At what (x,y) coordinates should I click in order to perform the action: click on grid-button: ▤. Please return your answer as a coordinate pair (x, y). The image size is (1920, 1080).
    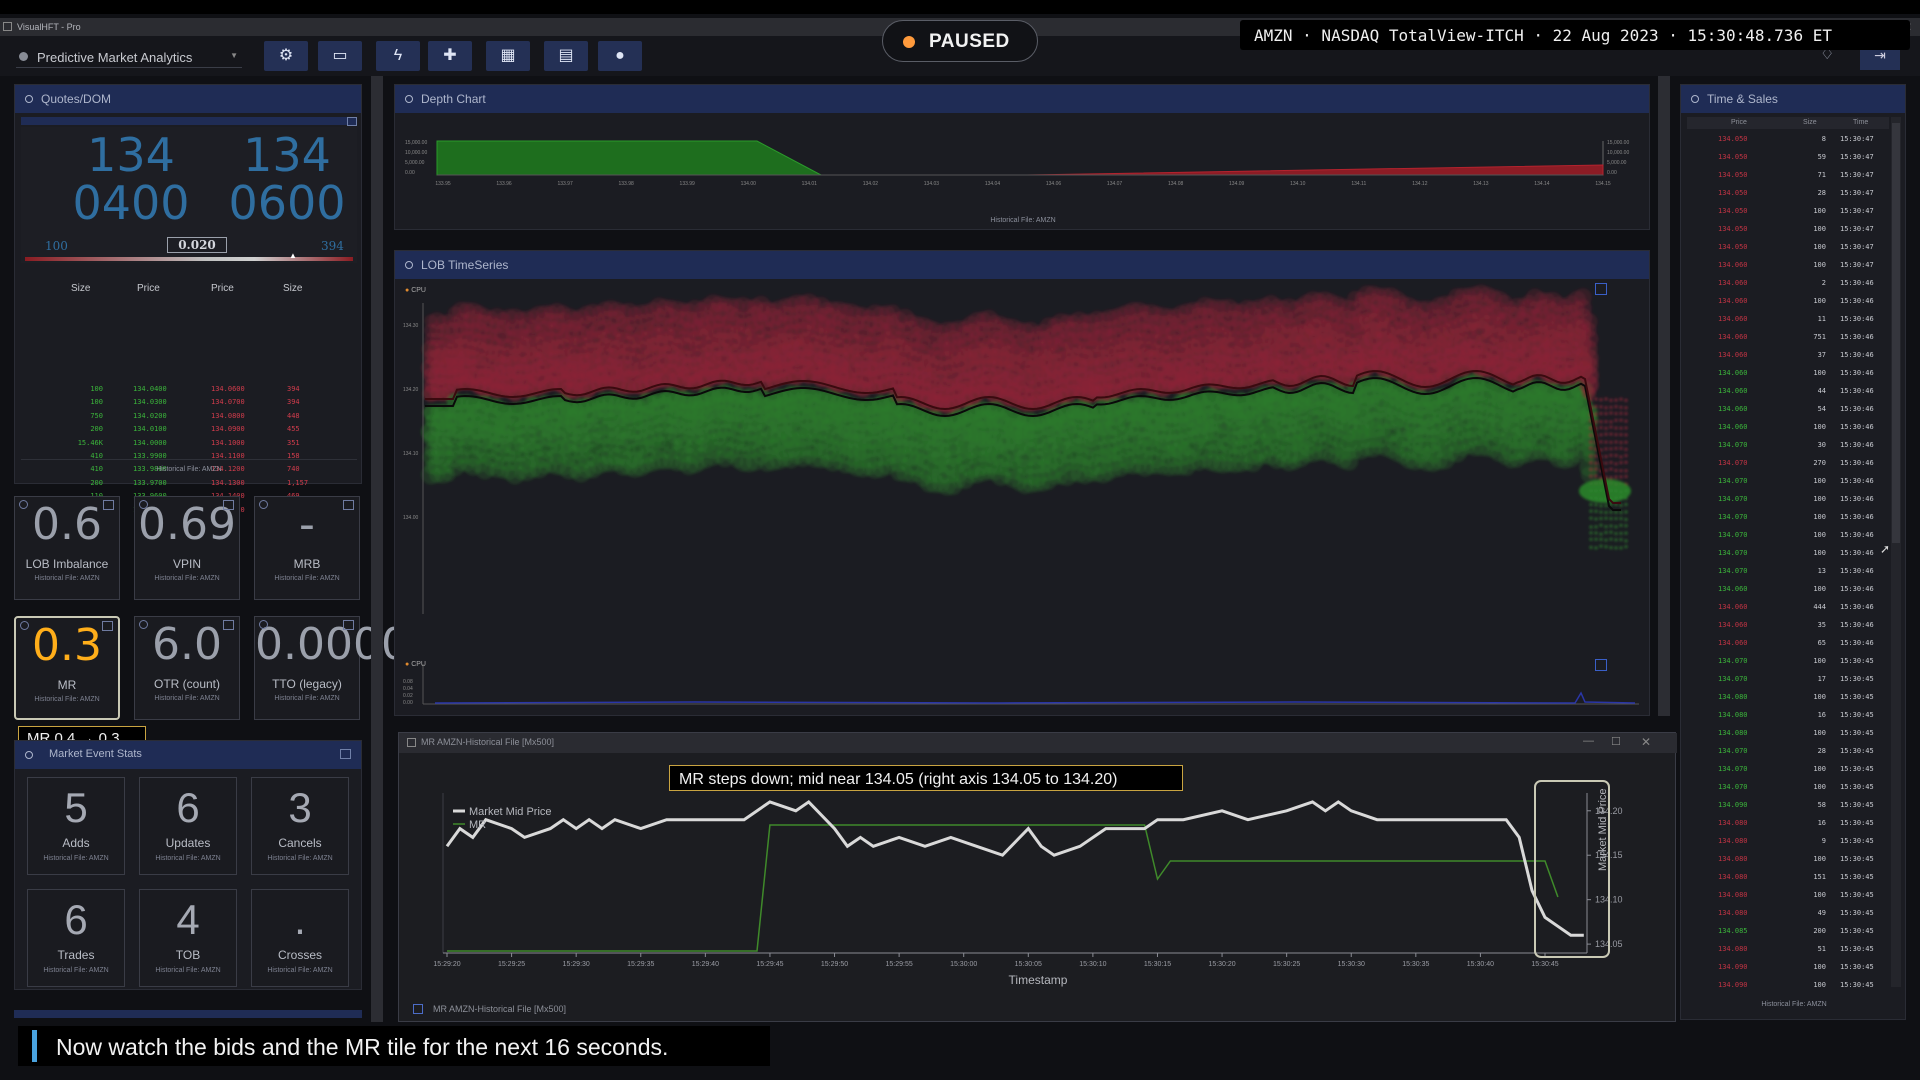
    Looking at the image, I should click on (566, 56).